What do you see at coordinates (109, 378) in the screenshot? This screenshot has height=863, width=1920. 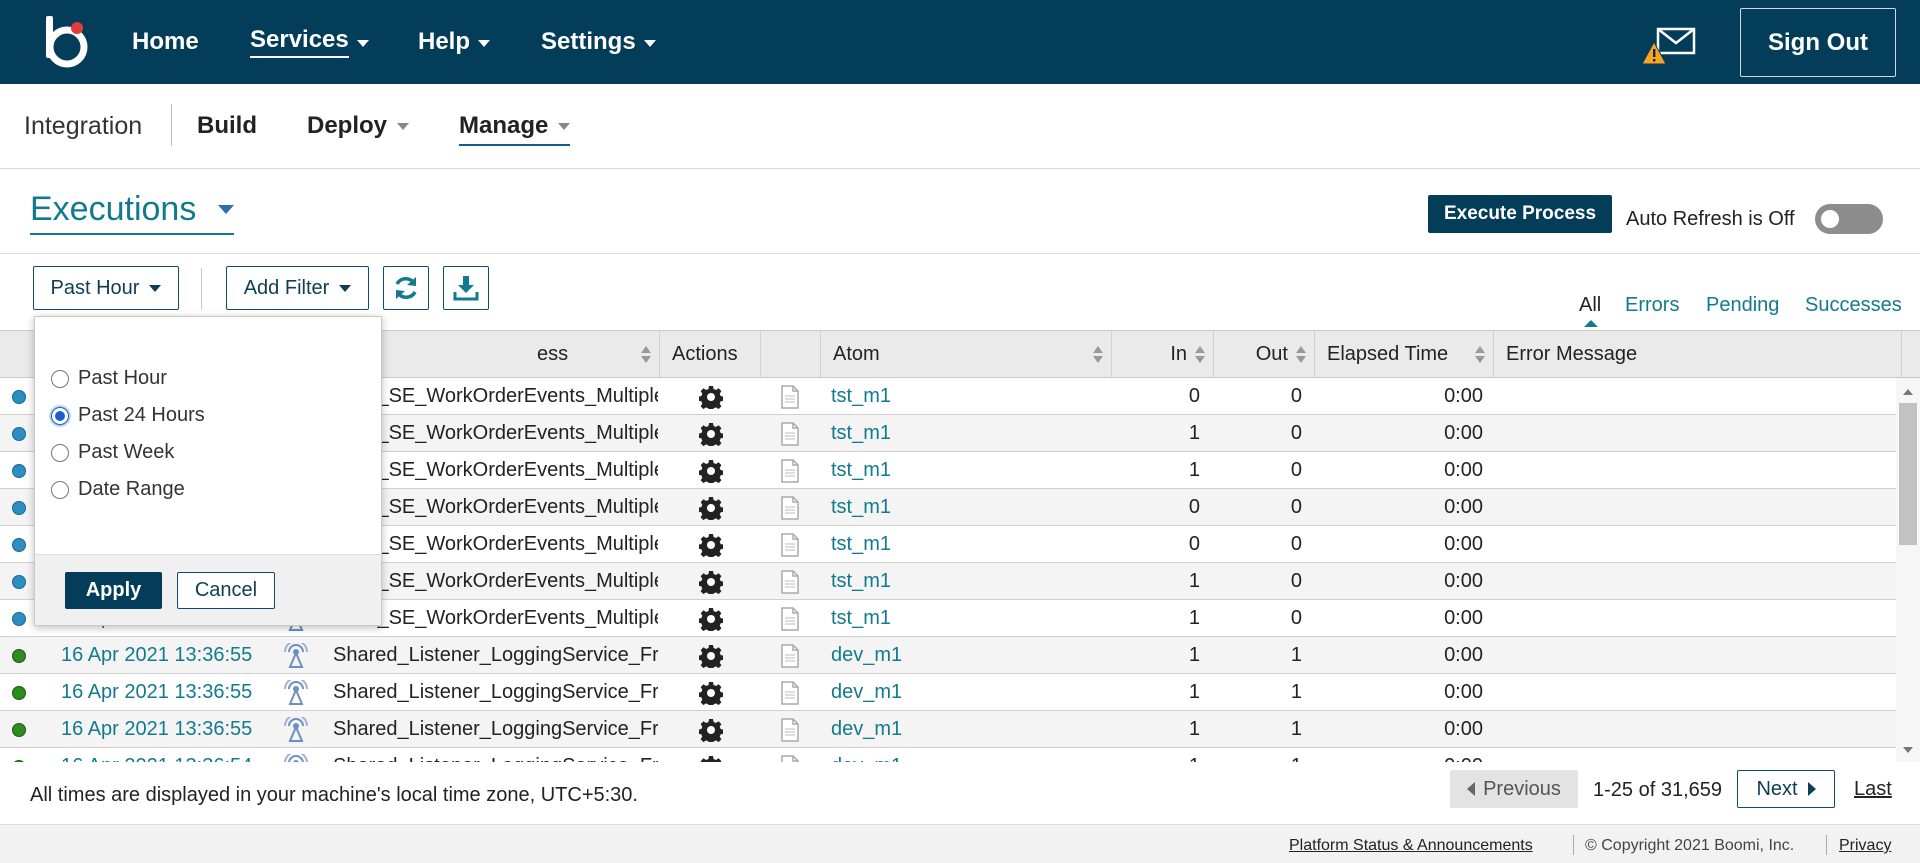 I see `radio-past-hour: Past Hour` at bounding box center [109, 378].